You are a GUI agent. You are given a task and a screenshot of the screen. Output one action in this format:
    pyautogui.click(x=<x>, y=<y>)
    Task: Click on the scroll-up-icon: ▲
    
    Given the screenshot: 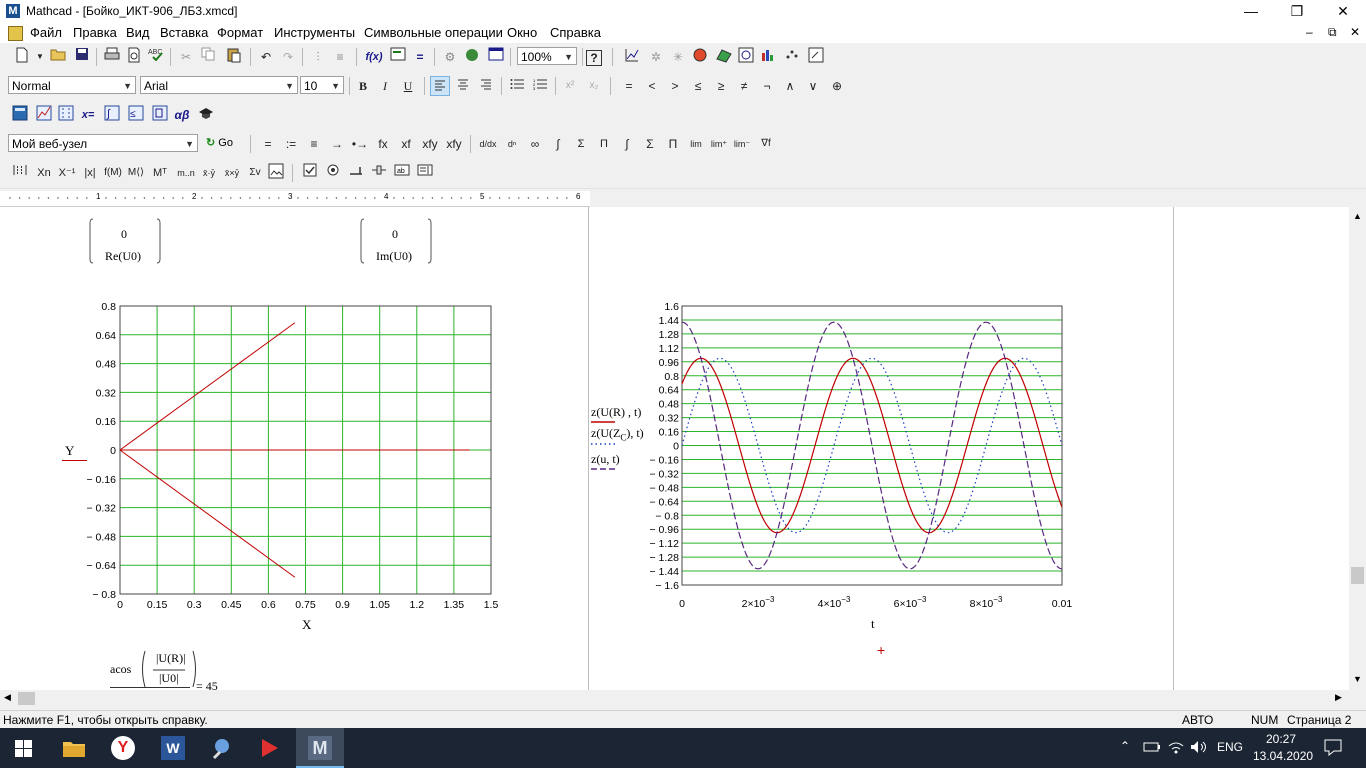 What is the action you would take?
    pyautogui.click(x=1357, y=216)
    